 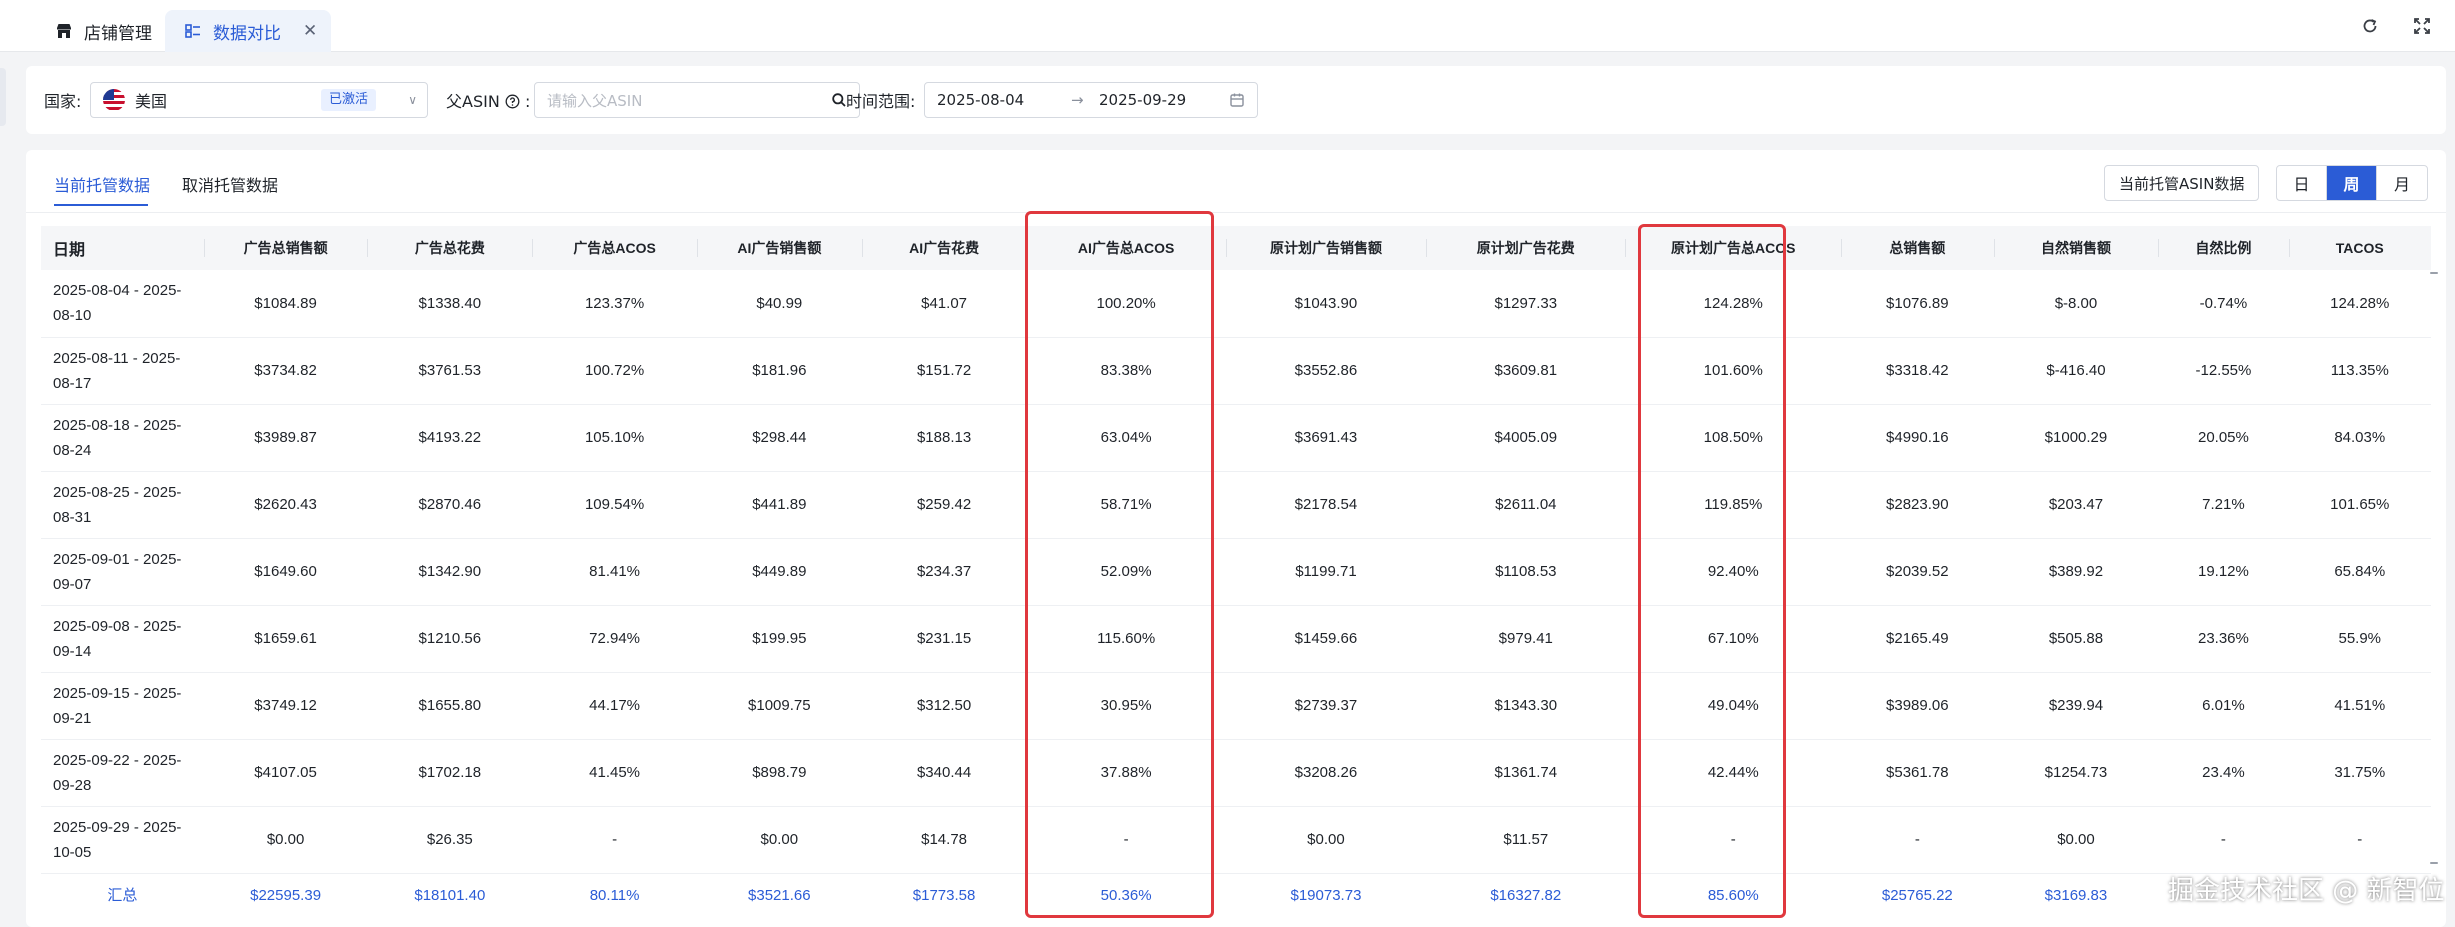 I want to click on table-cell: 109.54%, so click(x=614, y=505).